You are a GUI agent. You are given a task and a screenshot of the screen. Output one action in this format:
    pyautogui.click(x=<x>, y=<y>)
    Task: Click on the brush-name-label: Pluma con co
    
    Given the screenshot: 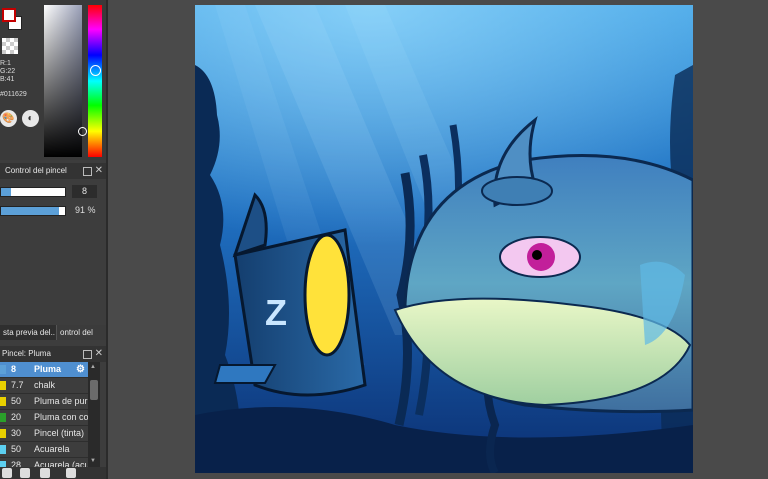 What is the action you would take?
    pyautogui.click(x=61, y=417)
    